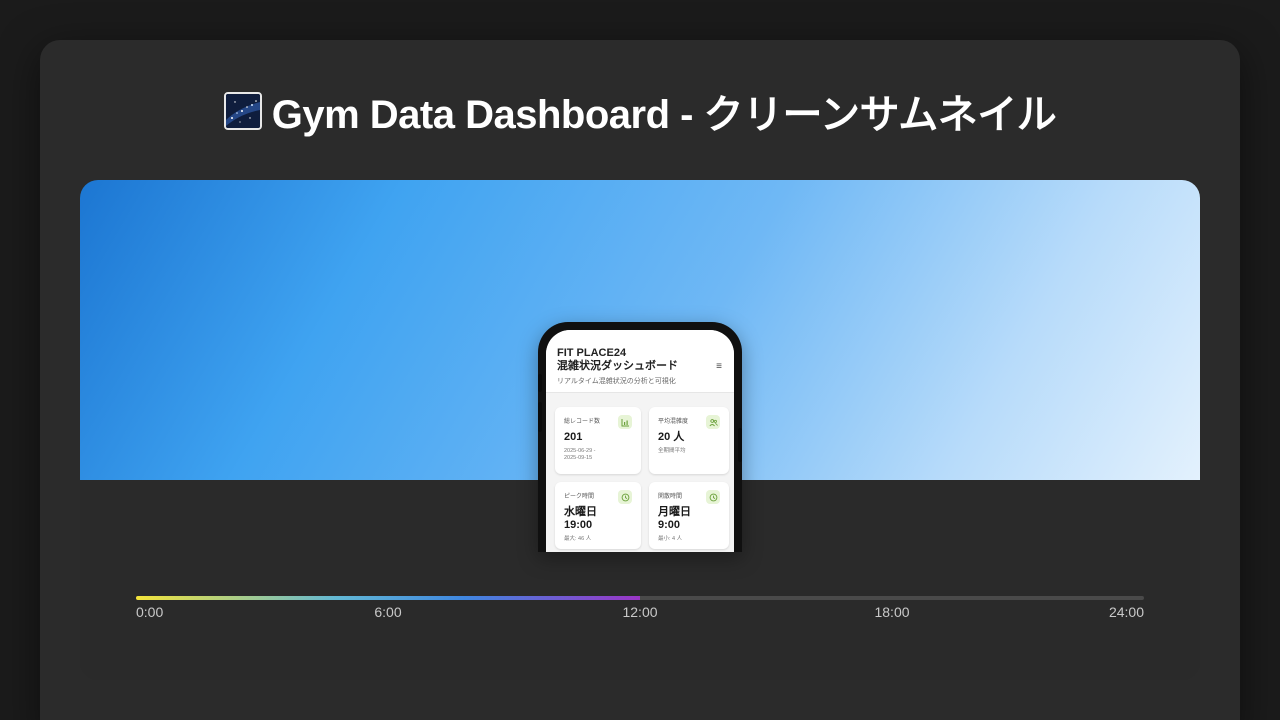  What do you see at coordinates (578, 525) in the screenshot?
I see `stat-value-line: 19:00` at bounding box center [578, 525].